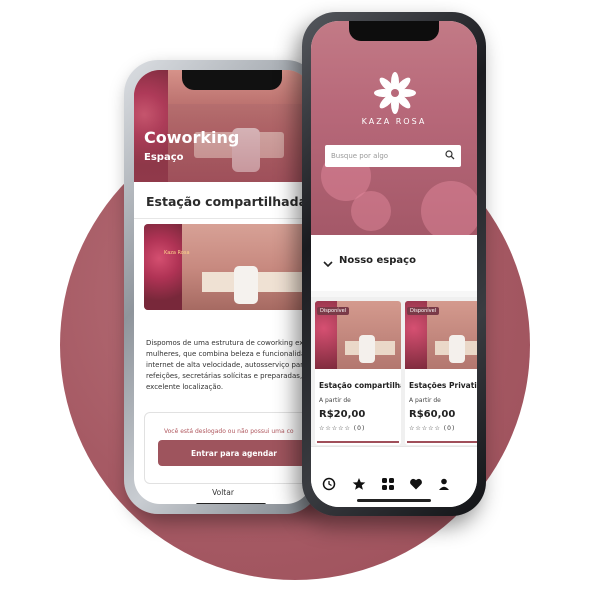 Image resolution: width=600 pixels, height=600 pixels. Describe the element at coordinates (234, 453) in the screenshot. I see `login-to-book-button: Entrar para agendar` at that location.